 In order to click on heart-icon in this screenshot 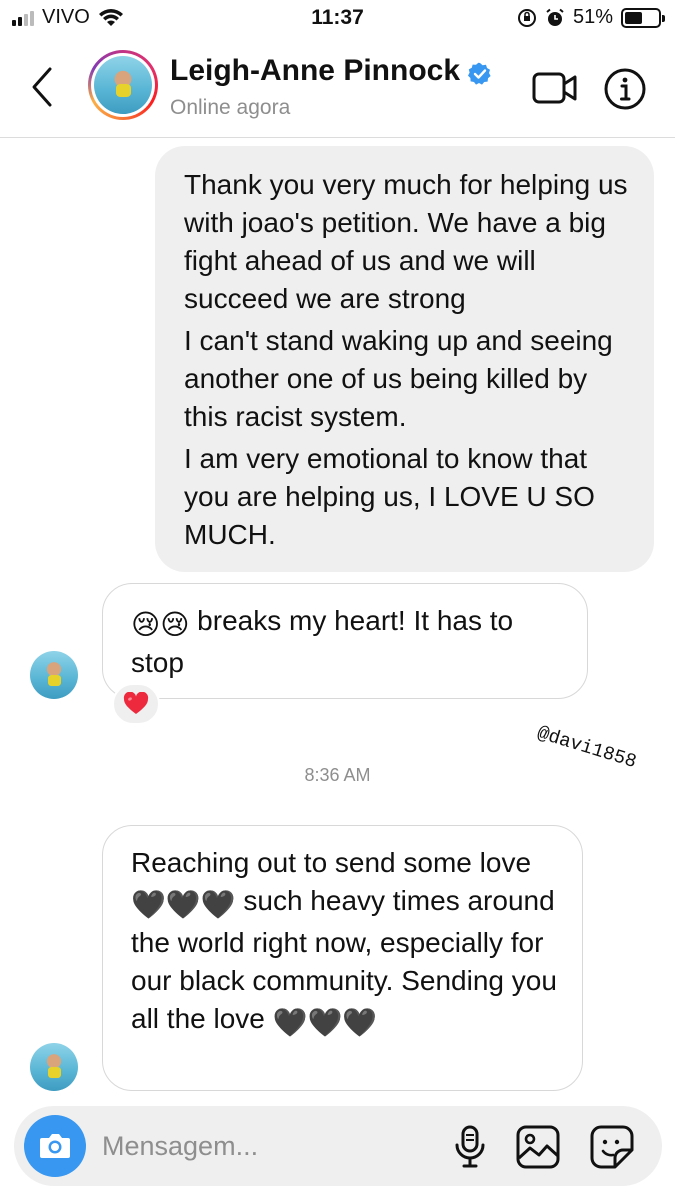, I will do `click(136, 703)`.